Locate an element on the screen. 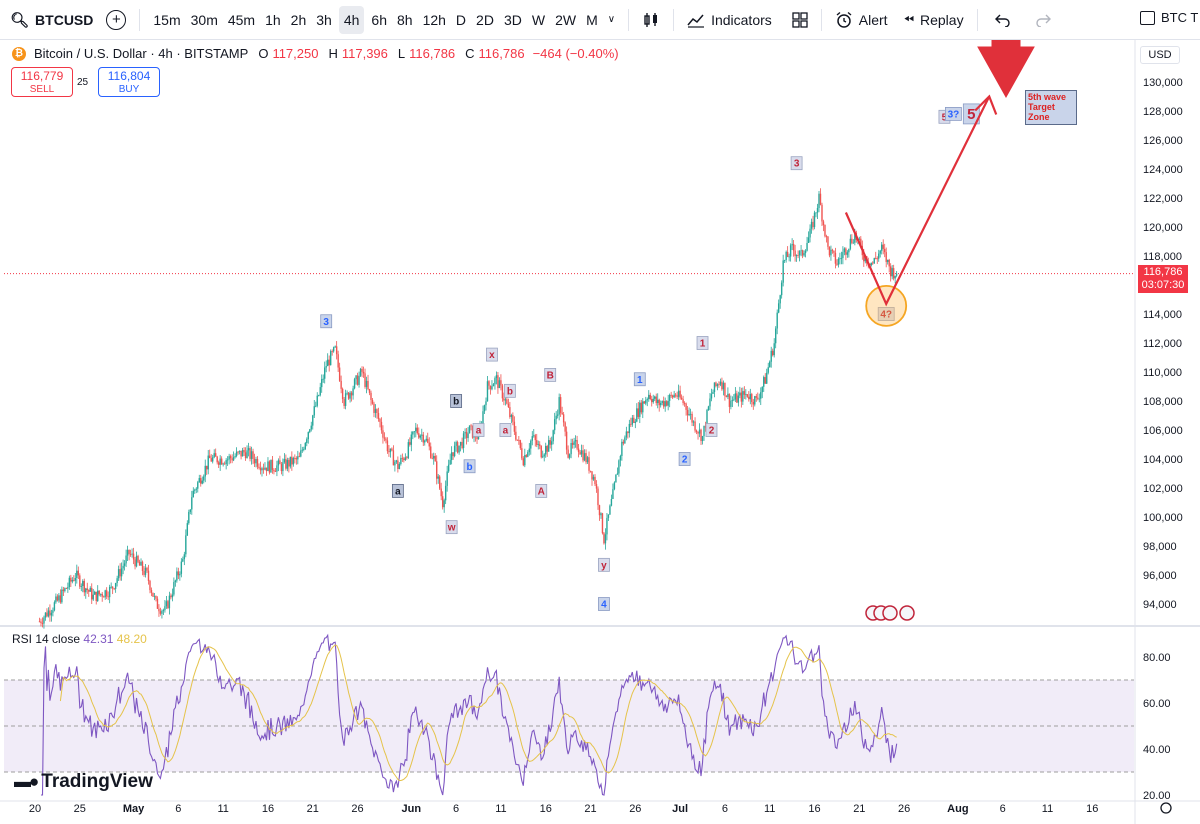 The width and height of the screenshot is (1200, 824). layout-grid-icon is located at coordinates (800, 19).